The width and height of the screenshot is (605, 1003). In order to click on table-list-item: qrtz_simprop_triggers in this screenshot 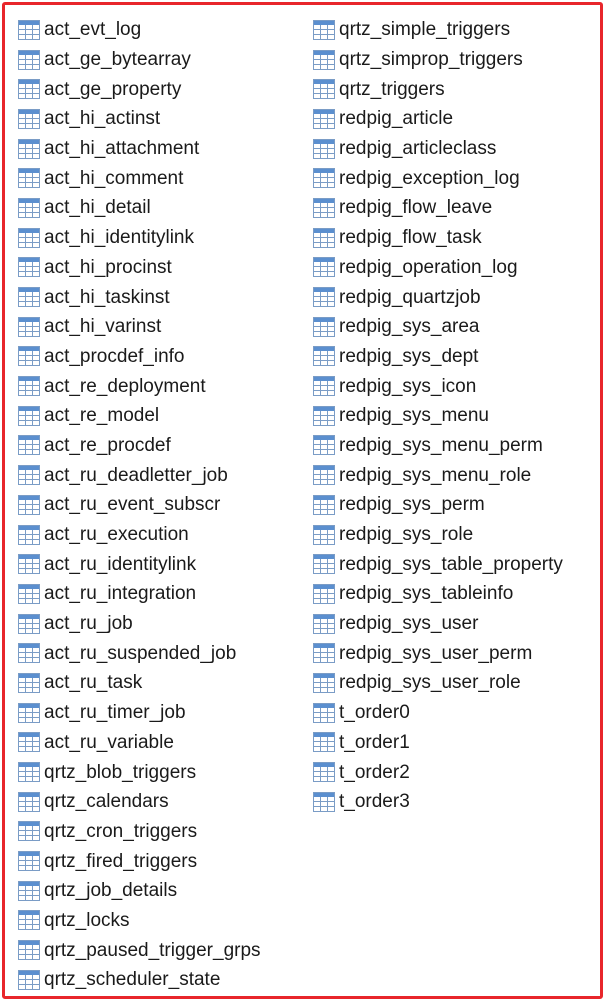, I will do `click(437, 60)`.